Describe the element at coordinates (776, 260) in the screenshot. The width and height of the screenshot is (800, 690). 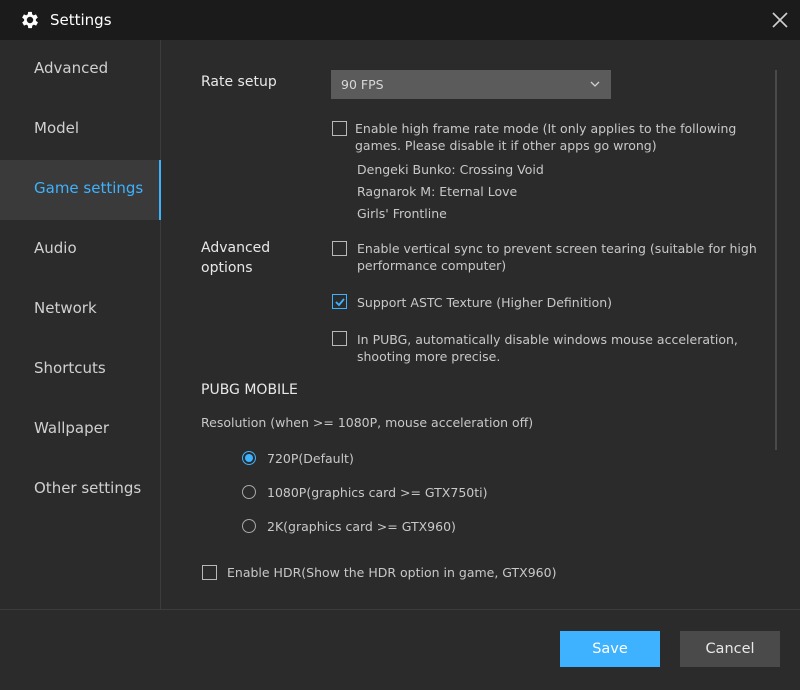
I see `vertical-scrollbar` at that location.